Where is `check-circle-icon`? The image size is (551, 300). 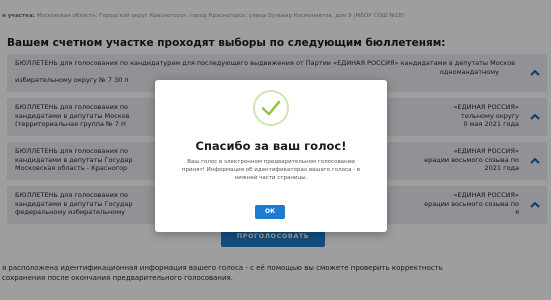 check-circle-icon is located at coordinates (271, 108).